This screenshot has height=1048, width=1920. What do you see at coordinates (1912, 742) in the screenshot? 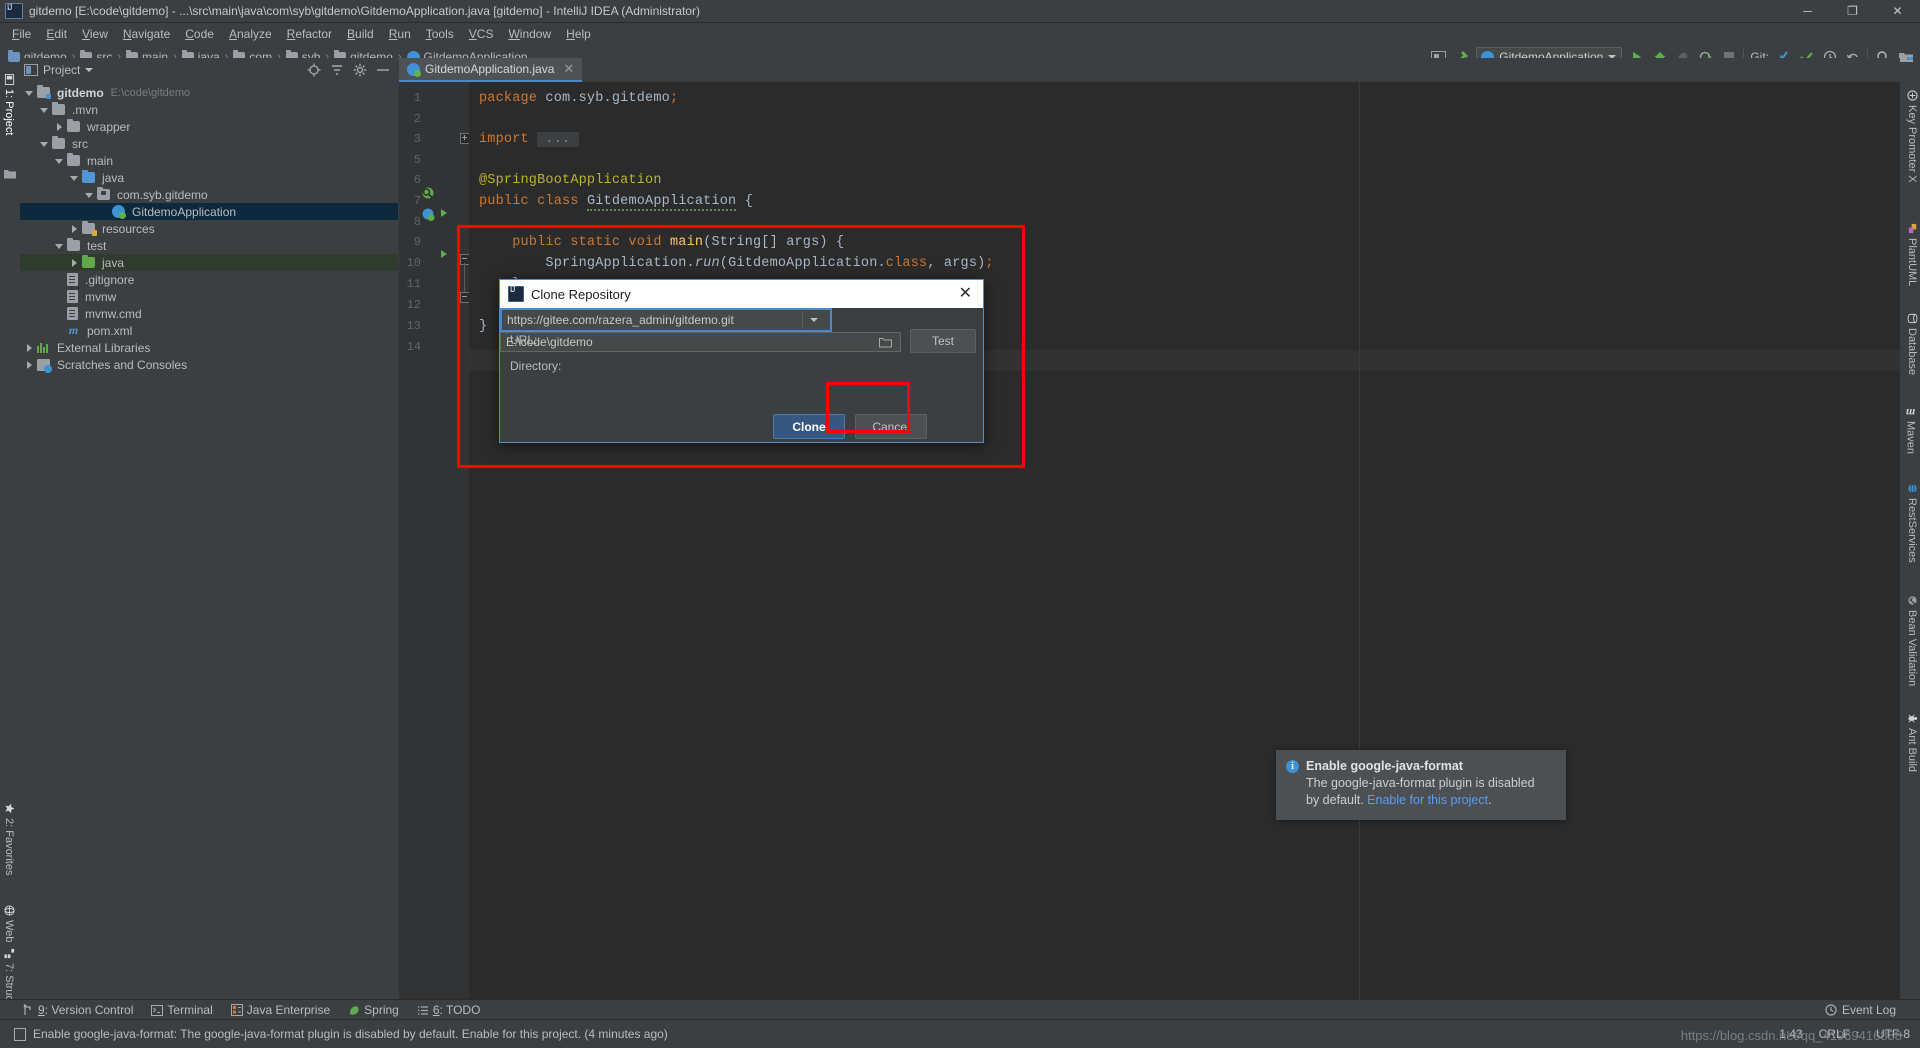
I see `sidebar-item-ant-build: Ant Build` at bounding box center [1912, 742].